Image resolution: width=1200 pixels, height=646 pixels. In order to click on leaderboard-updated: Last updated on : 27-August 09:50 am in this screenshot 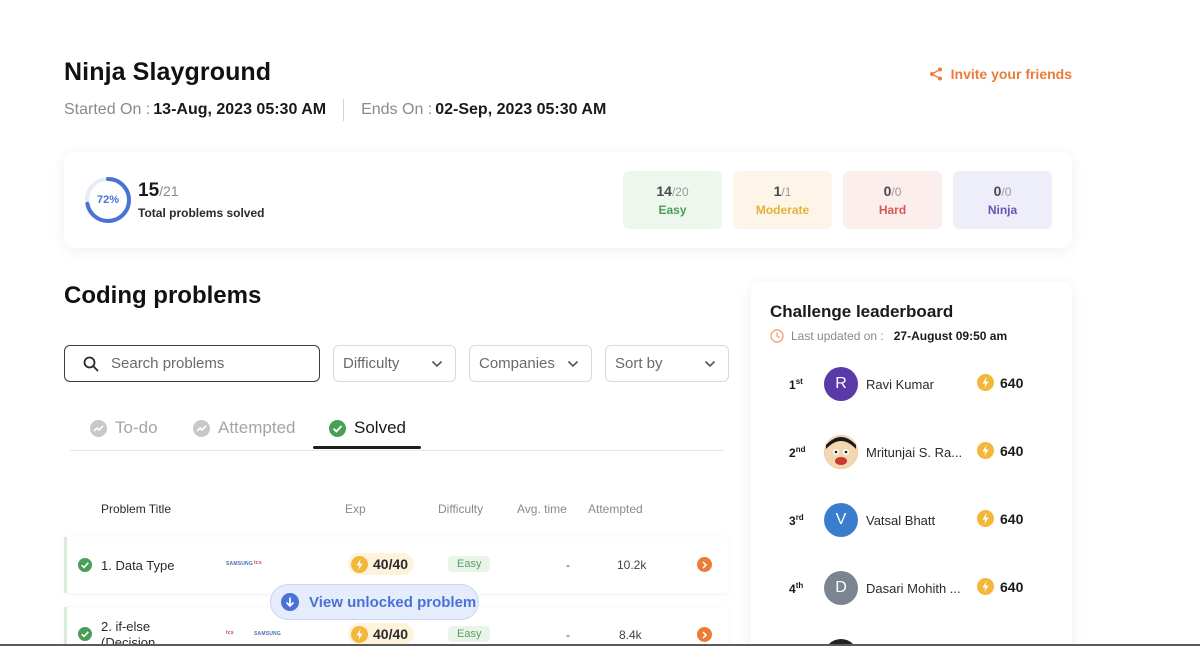, I will do `click(888, 336)`.